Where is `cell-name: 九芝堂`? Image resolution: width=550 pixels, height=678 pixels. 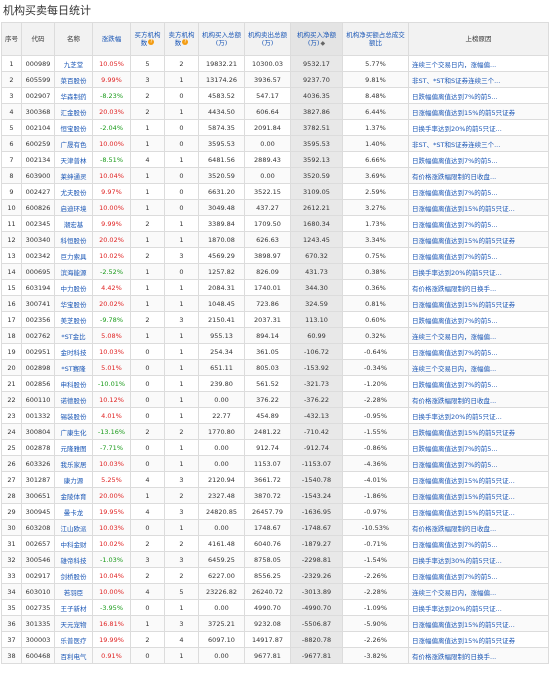 cell-name: 九芝堂 is located at coordinates (73, 63).